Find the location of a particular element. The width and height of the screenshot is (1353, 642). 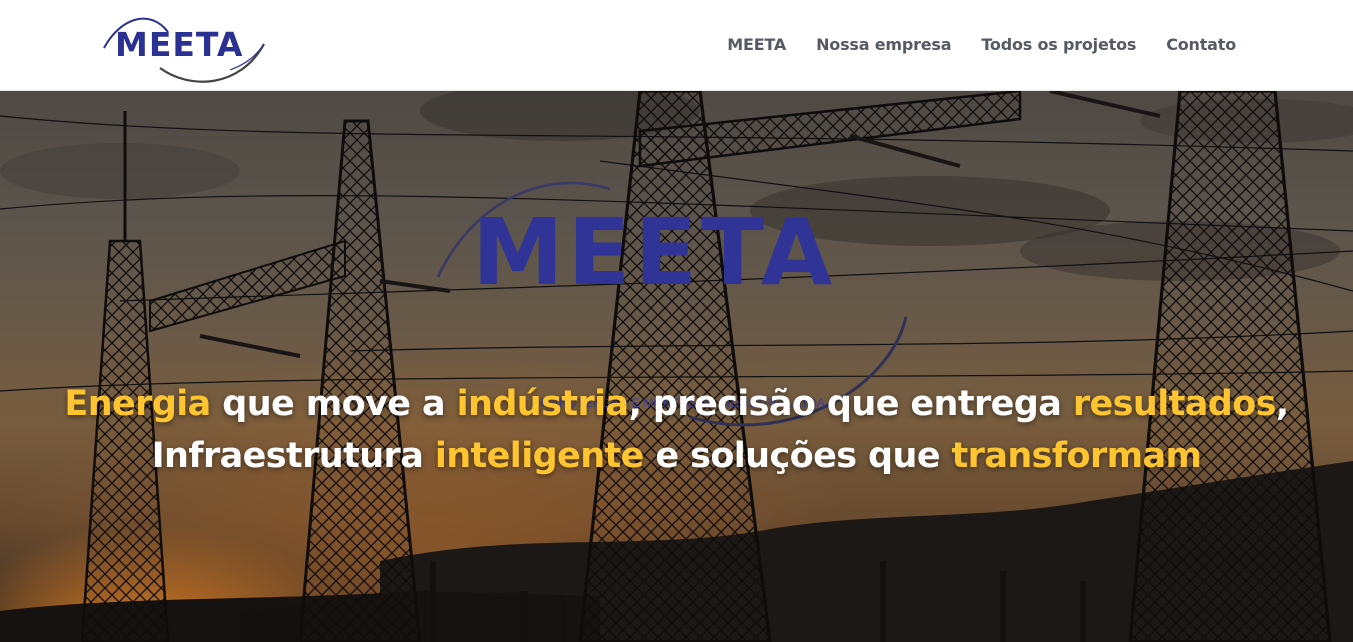

nav-contato: Contato is located at coordinates (1201, 45).